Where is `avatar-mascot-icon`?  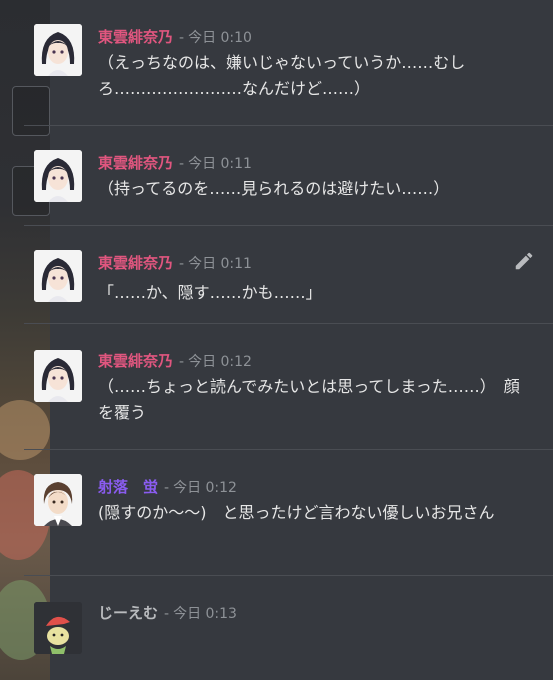 avatar-mascot-icon is located at coordinates (58, 628).